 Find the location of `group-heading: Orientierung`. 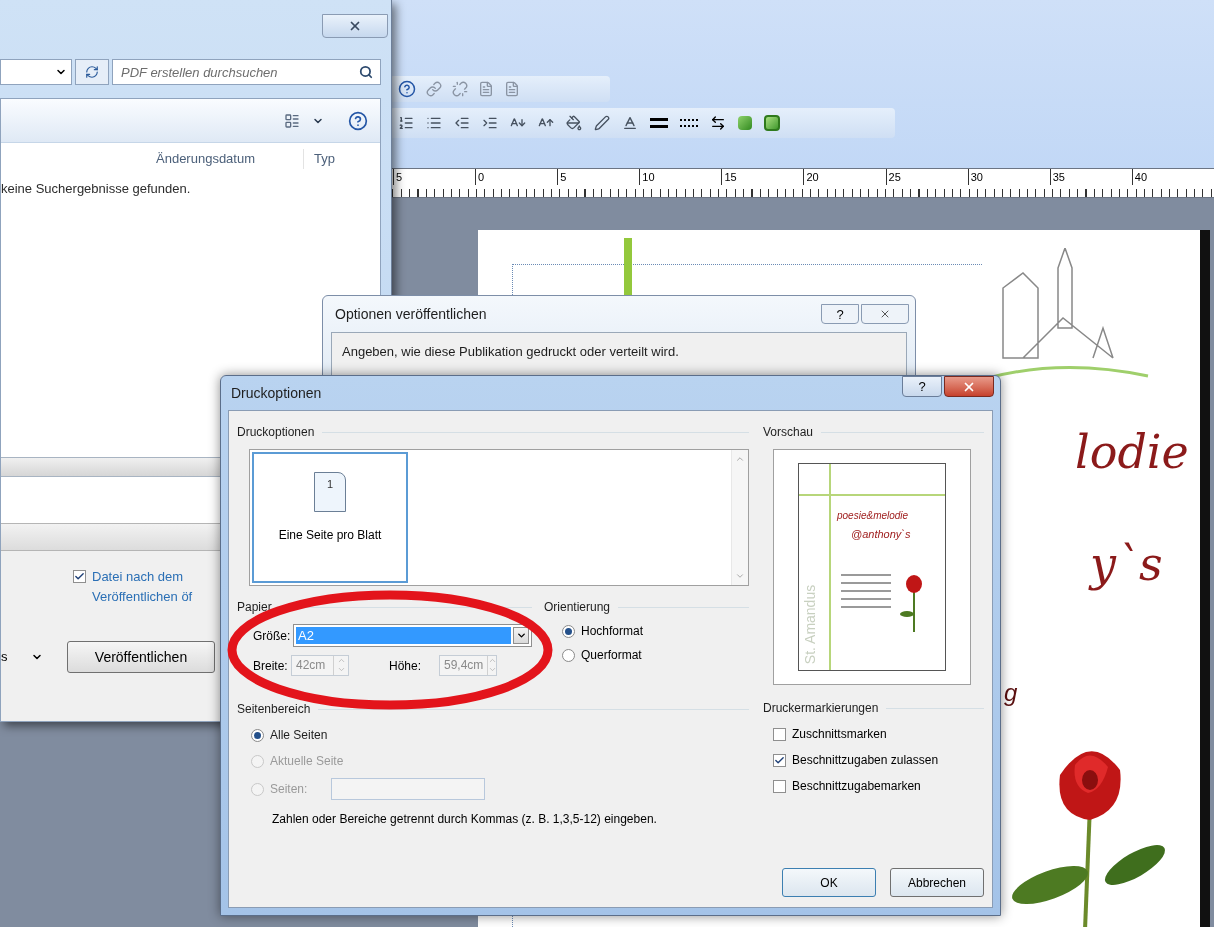

group-heading: Orientierung is located at coordinates (577, 607).